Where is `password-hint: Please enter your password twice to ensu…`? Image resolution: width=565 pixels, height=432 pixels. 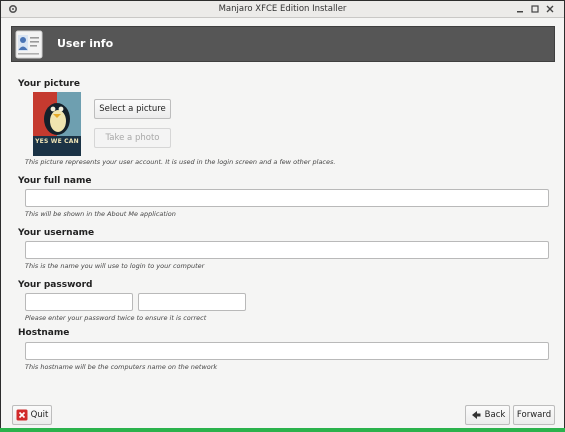
password-hint: Please enter your password twice to ensu… is located at coordinates (116, 318).